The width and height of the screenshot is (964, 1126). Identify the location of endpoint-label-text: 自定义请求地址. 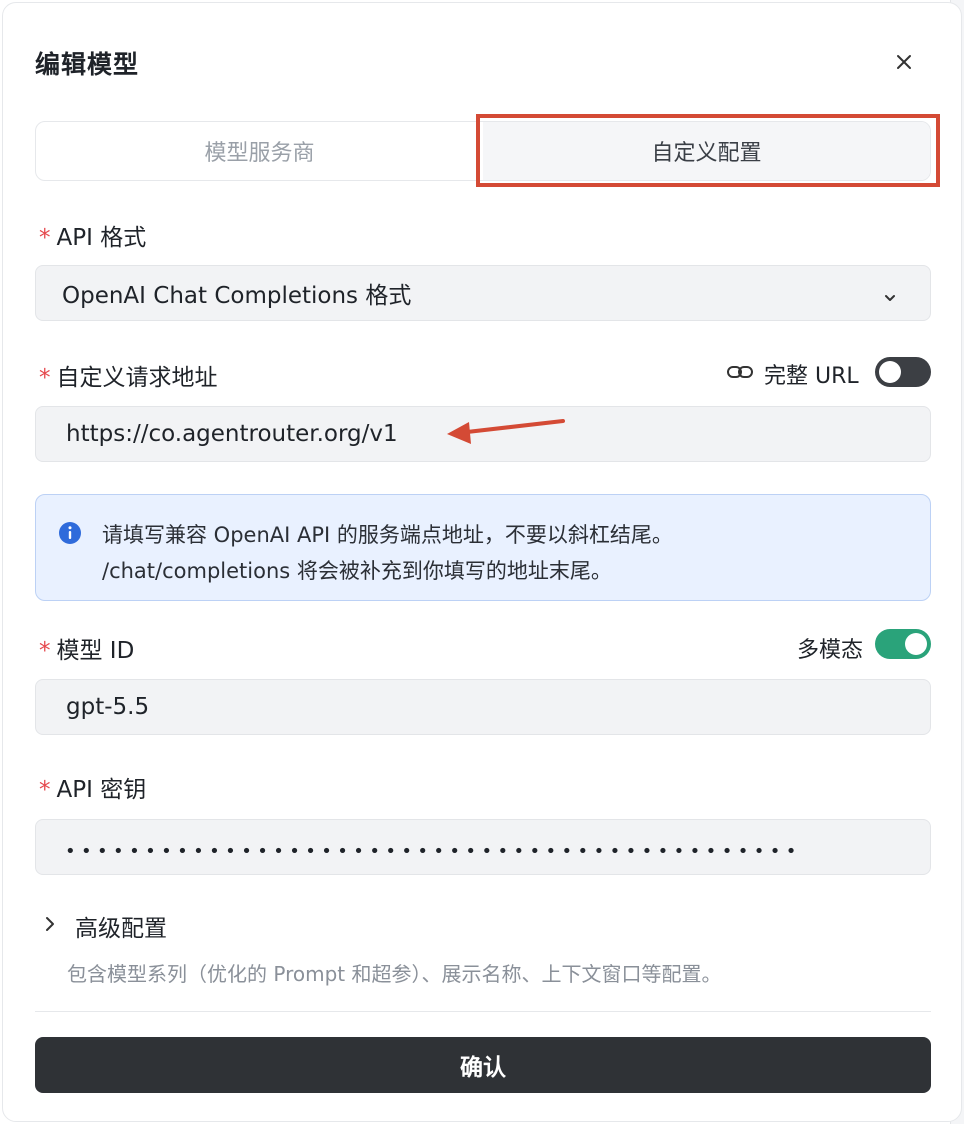
(137, 378).